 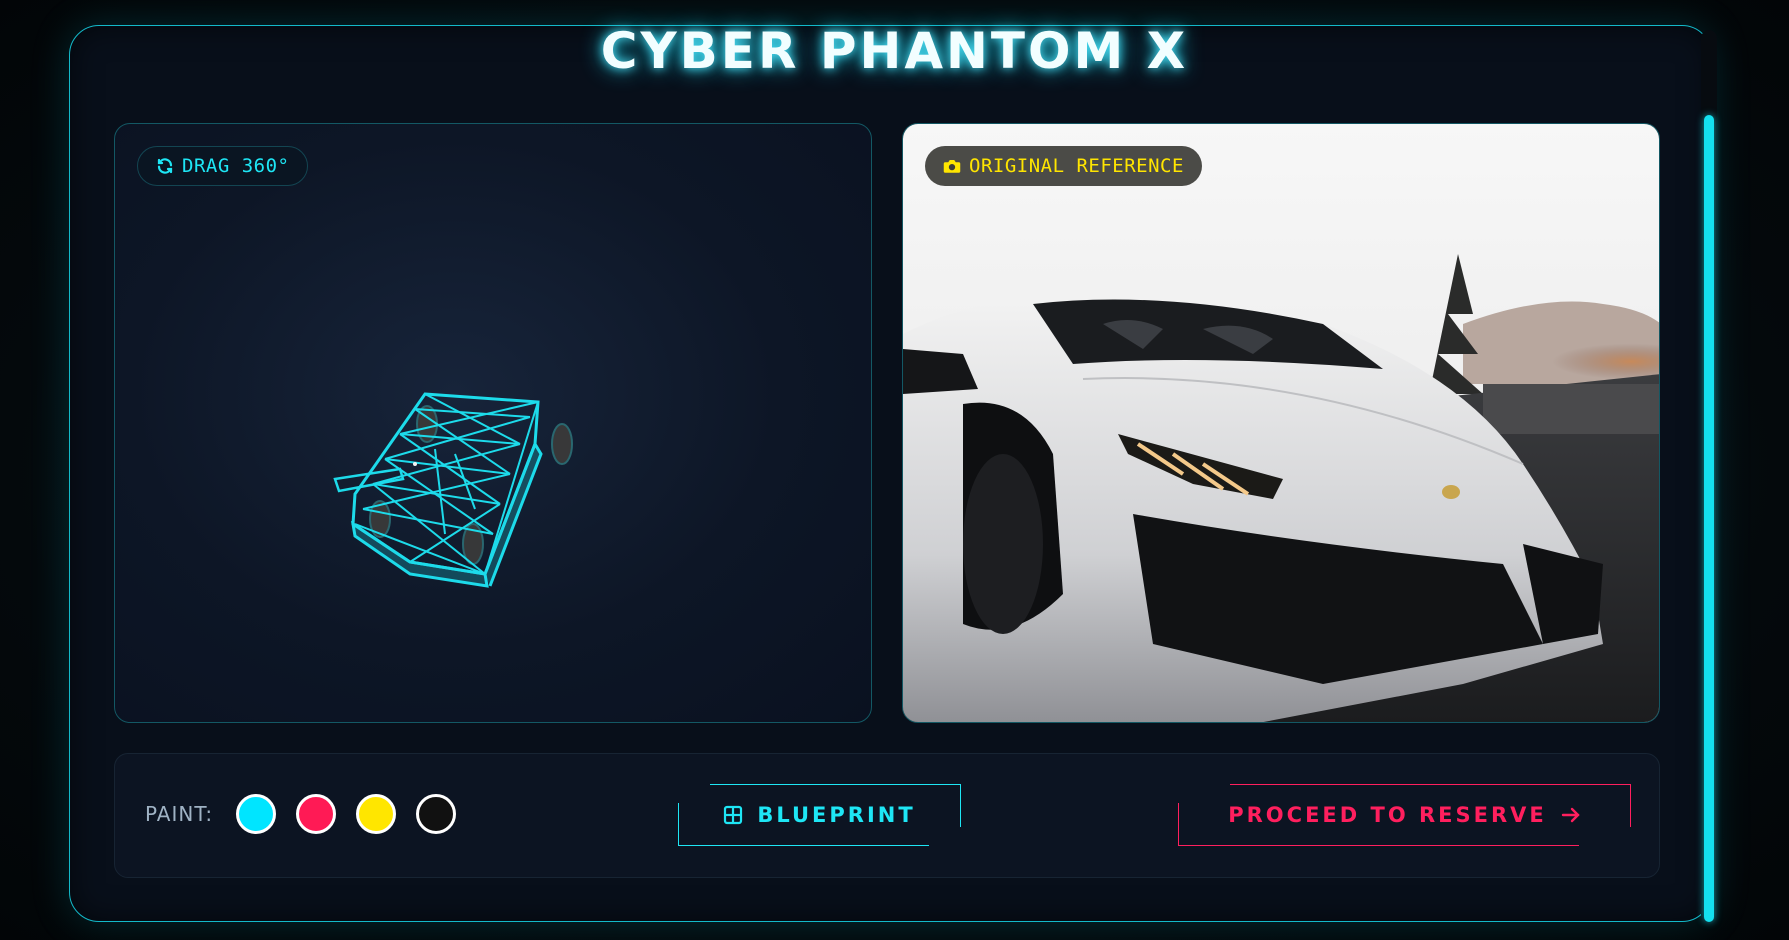 What do you see at coordinates (733, 815) in the screenshot?
I see `grid-icon` at bounding box center [733, 815].